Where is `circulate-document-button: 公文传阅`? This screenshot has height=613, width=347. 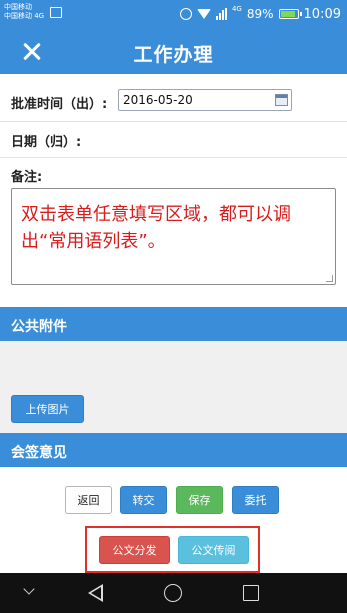
circulate-document-button: 公文传阅 is located at coordinates (213, 550).